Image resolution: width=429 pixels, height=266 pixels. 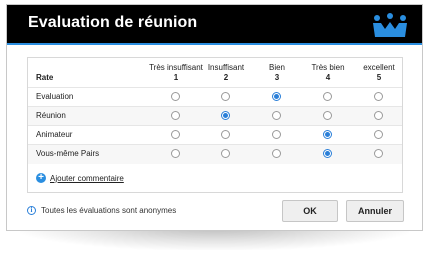 I want to click on anonymous-notice-text: Toutes les évaluations sont anonymes, so click(x=109, y=210).